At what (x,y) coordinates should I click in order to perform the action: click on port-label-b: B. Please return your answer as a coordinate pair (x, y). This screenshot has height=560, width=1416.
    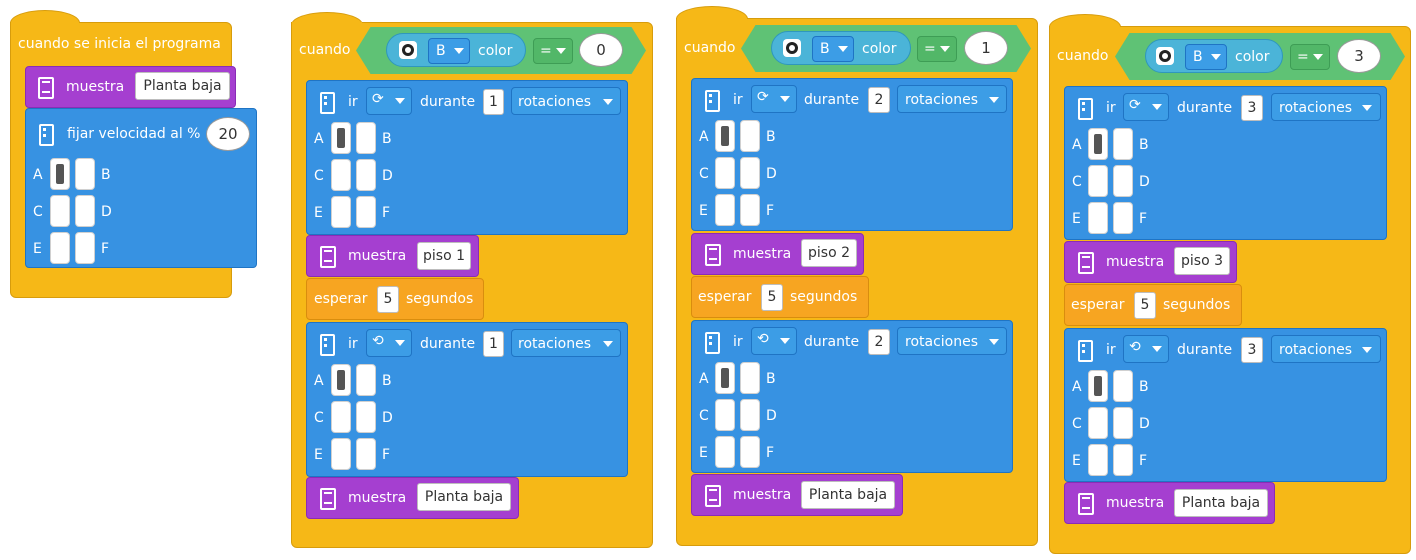
    Looking at the image, I should click on (771, 379).